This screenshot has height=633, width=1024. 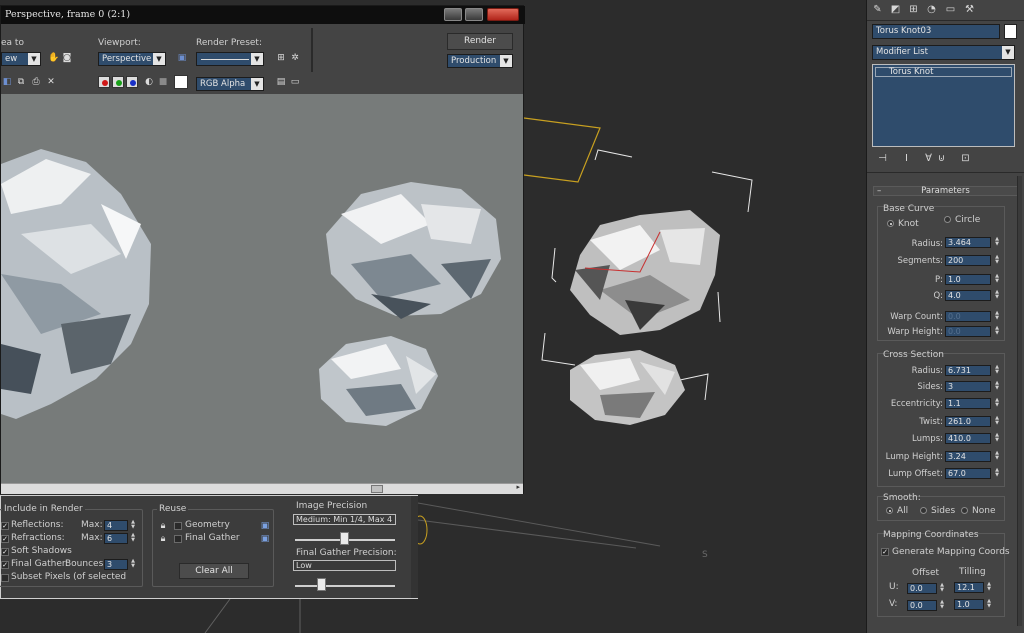 I want to click on create-tab-icon: ✎, so click(x=877, y=10).